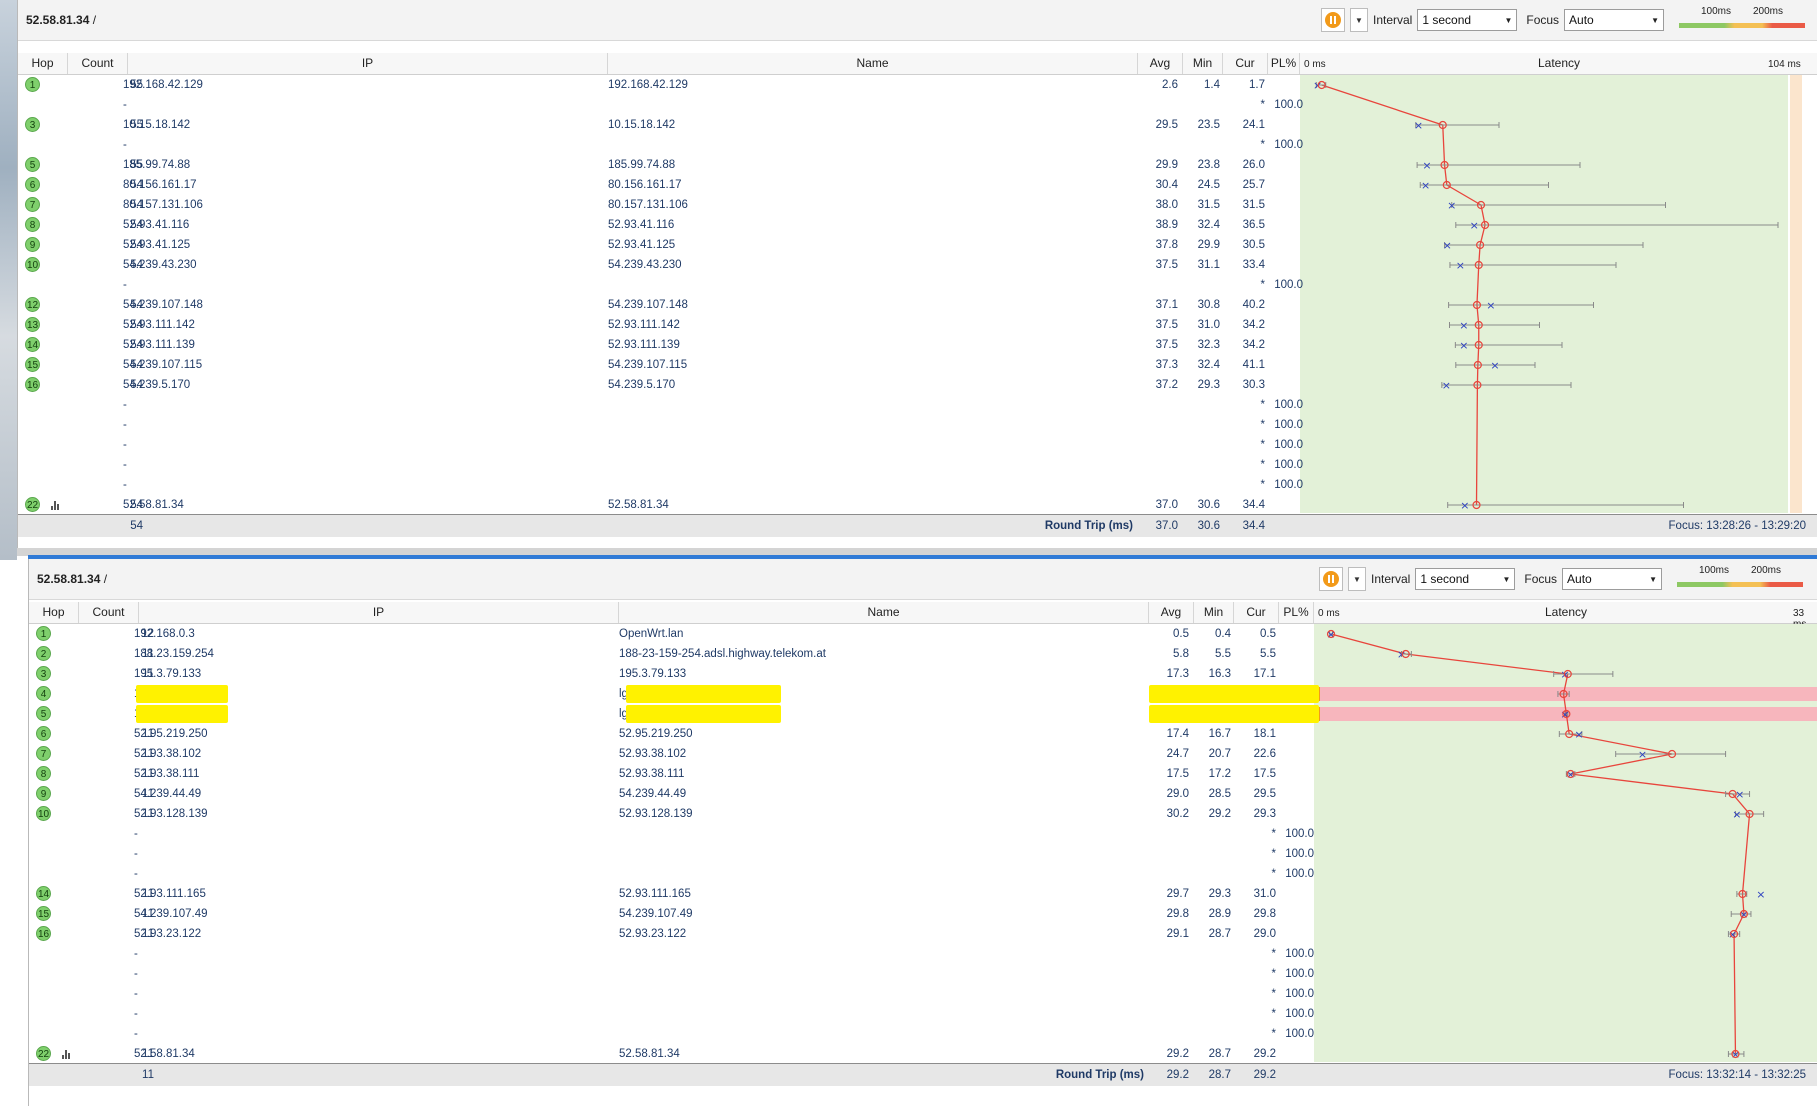 The height and width of the screenshot is (1106, 1817). Describe the element at coordinates (1166, 526) in the screenshot. I see `footer-avg: 37.0` at that location.